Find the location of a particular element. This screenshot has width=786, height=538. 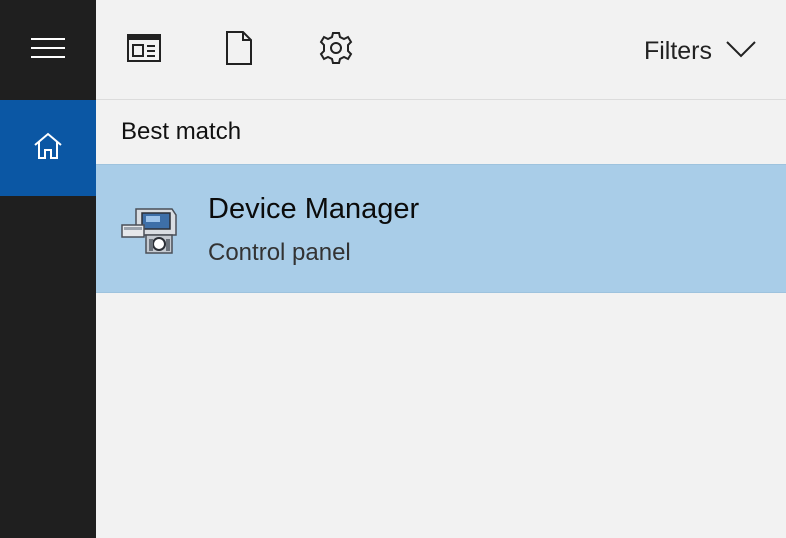

documents-icon is located at coordinates (239, 50).